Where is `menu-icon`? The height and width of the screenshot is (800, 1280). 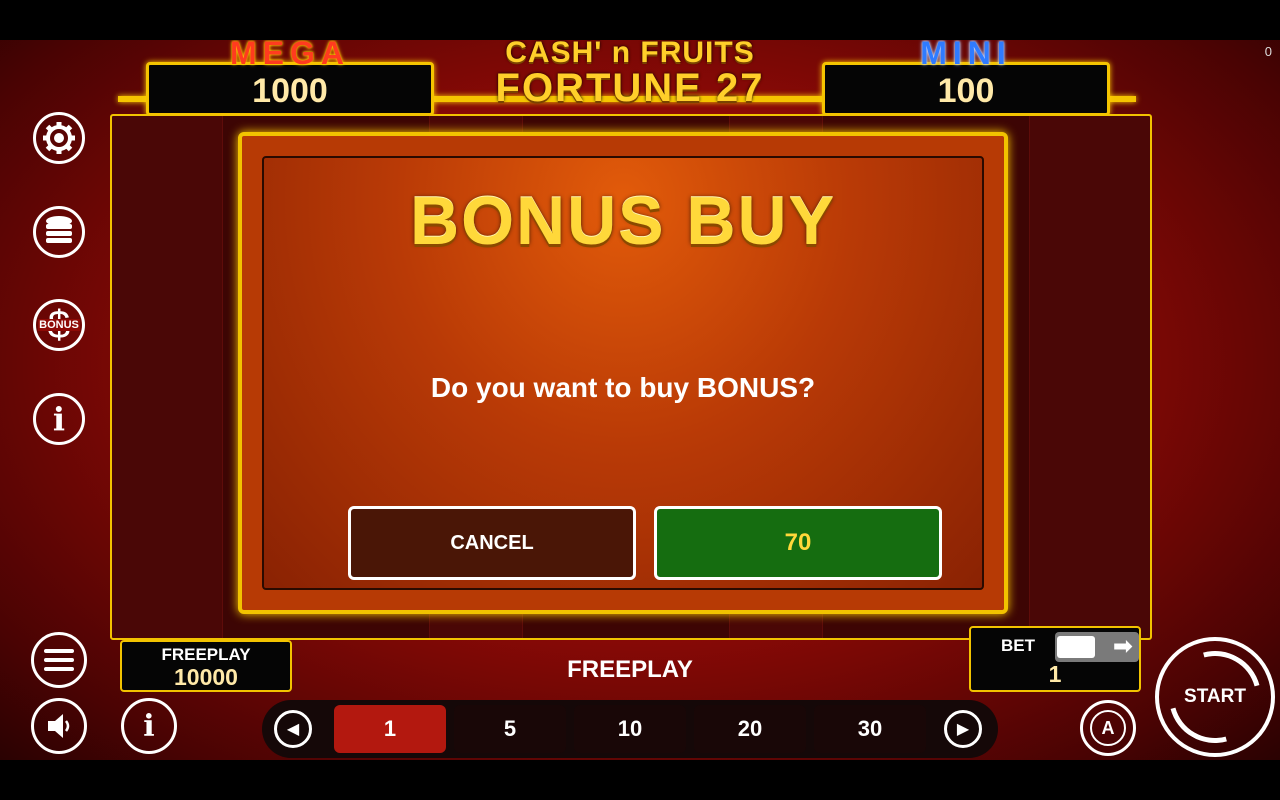
menu-icon is located at coordinates (59, 660).